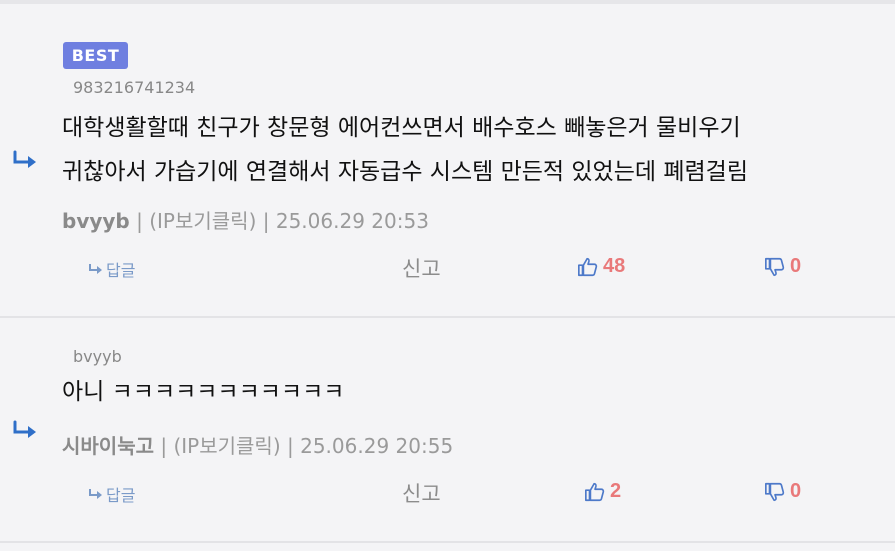 The width and height of the screenshot is (895, 551). What do you see at coordinates (97, 356) in the screenshot?
I see `reply-to-tag: bvyyb` at bounding box center [97, 356].